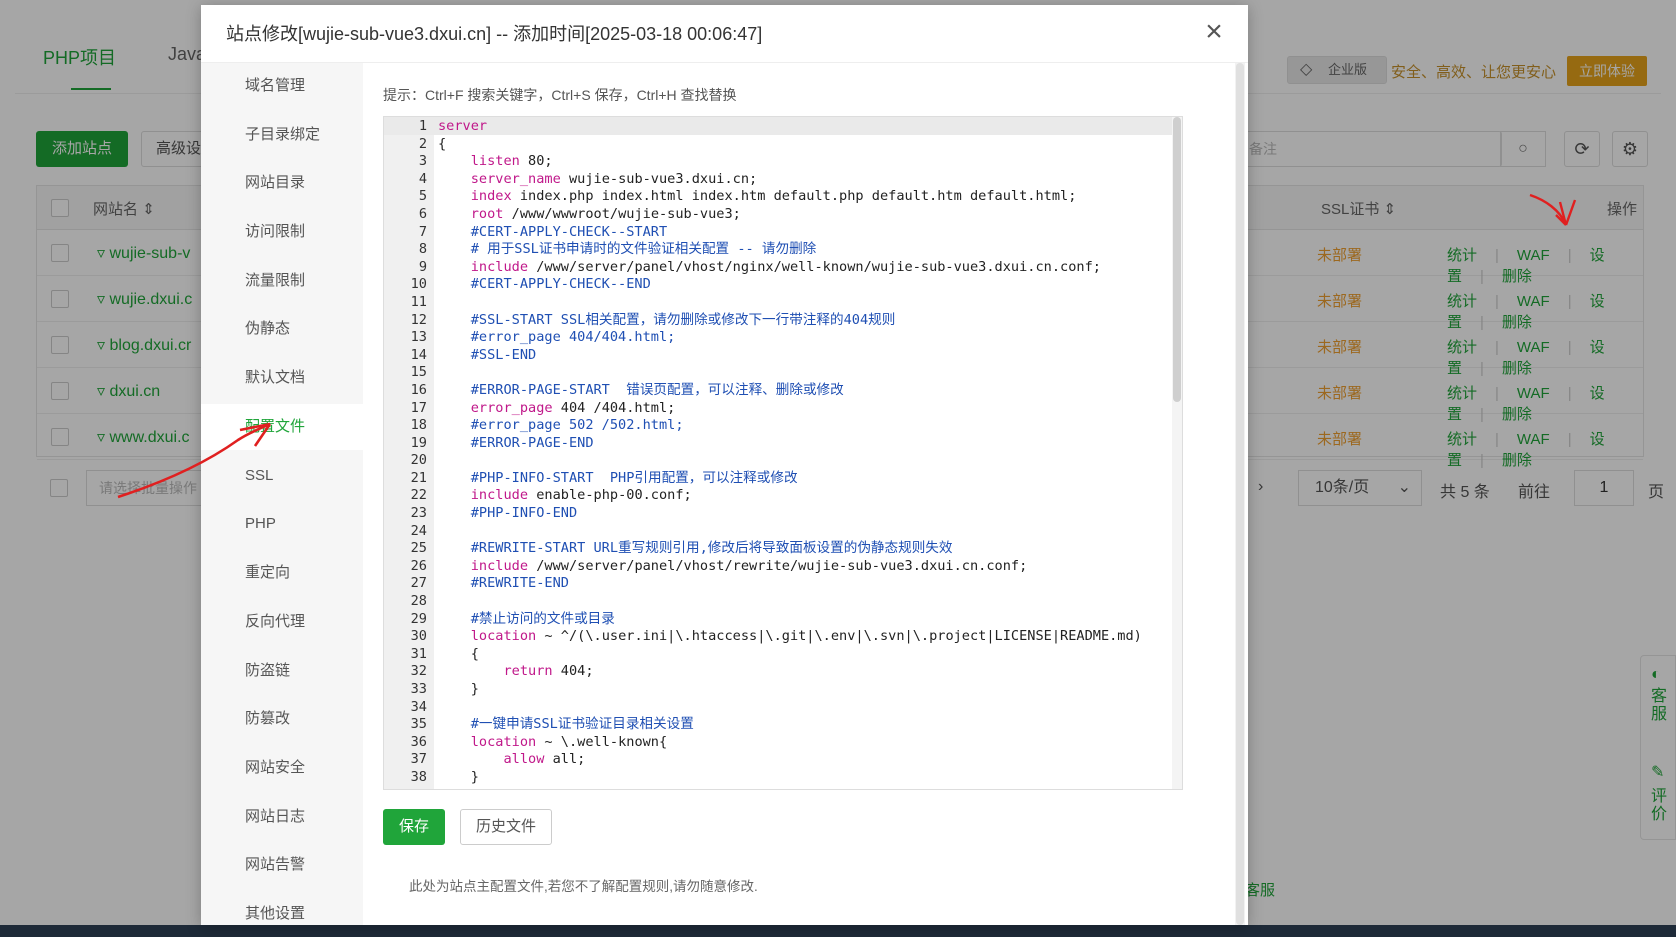 The width and height of the screenshot is (1676, 937). Describe the element at coordinates (1177, 259) in the screenshot. I see `editor-scroll-thumb` at that location.